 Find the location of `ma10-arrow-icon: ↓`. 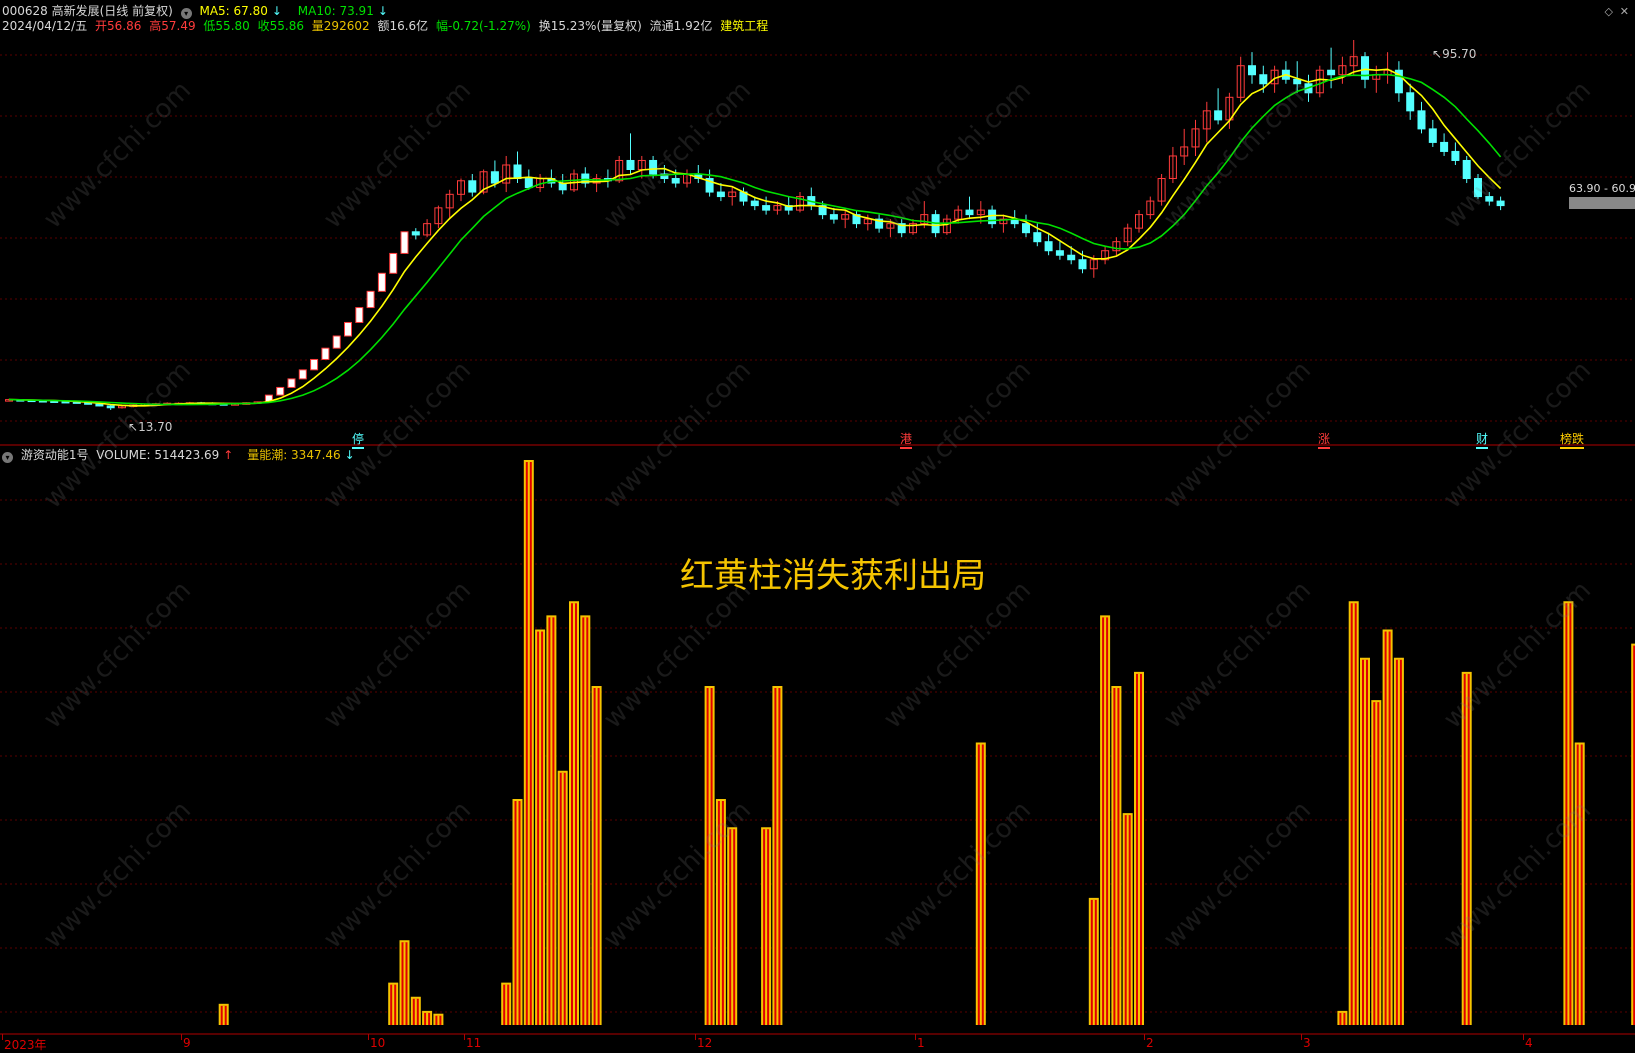

ma10-arrow-icon: ↓ is located at coordinates (382, 11).